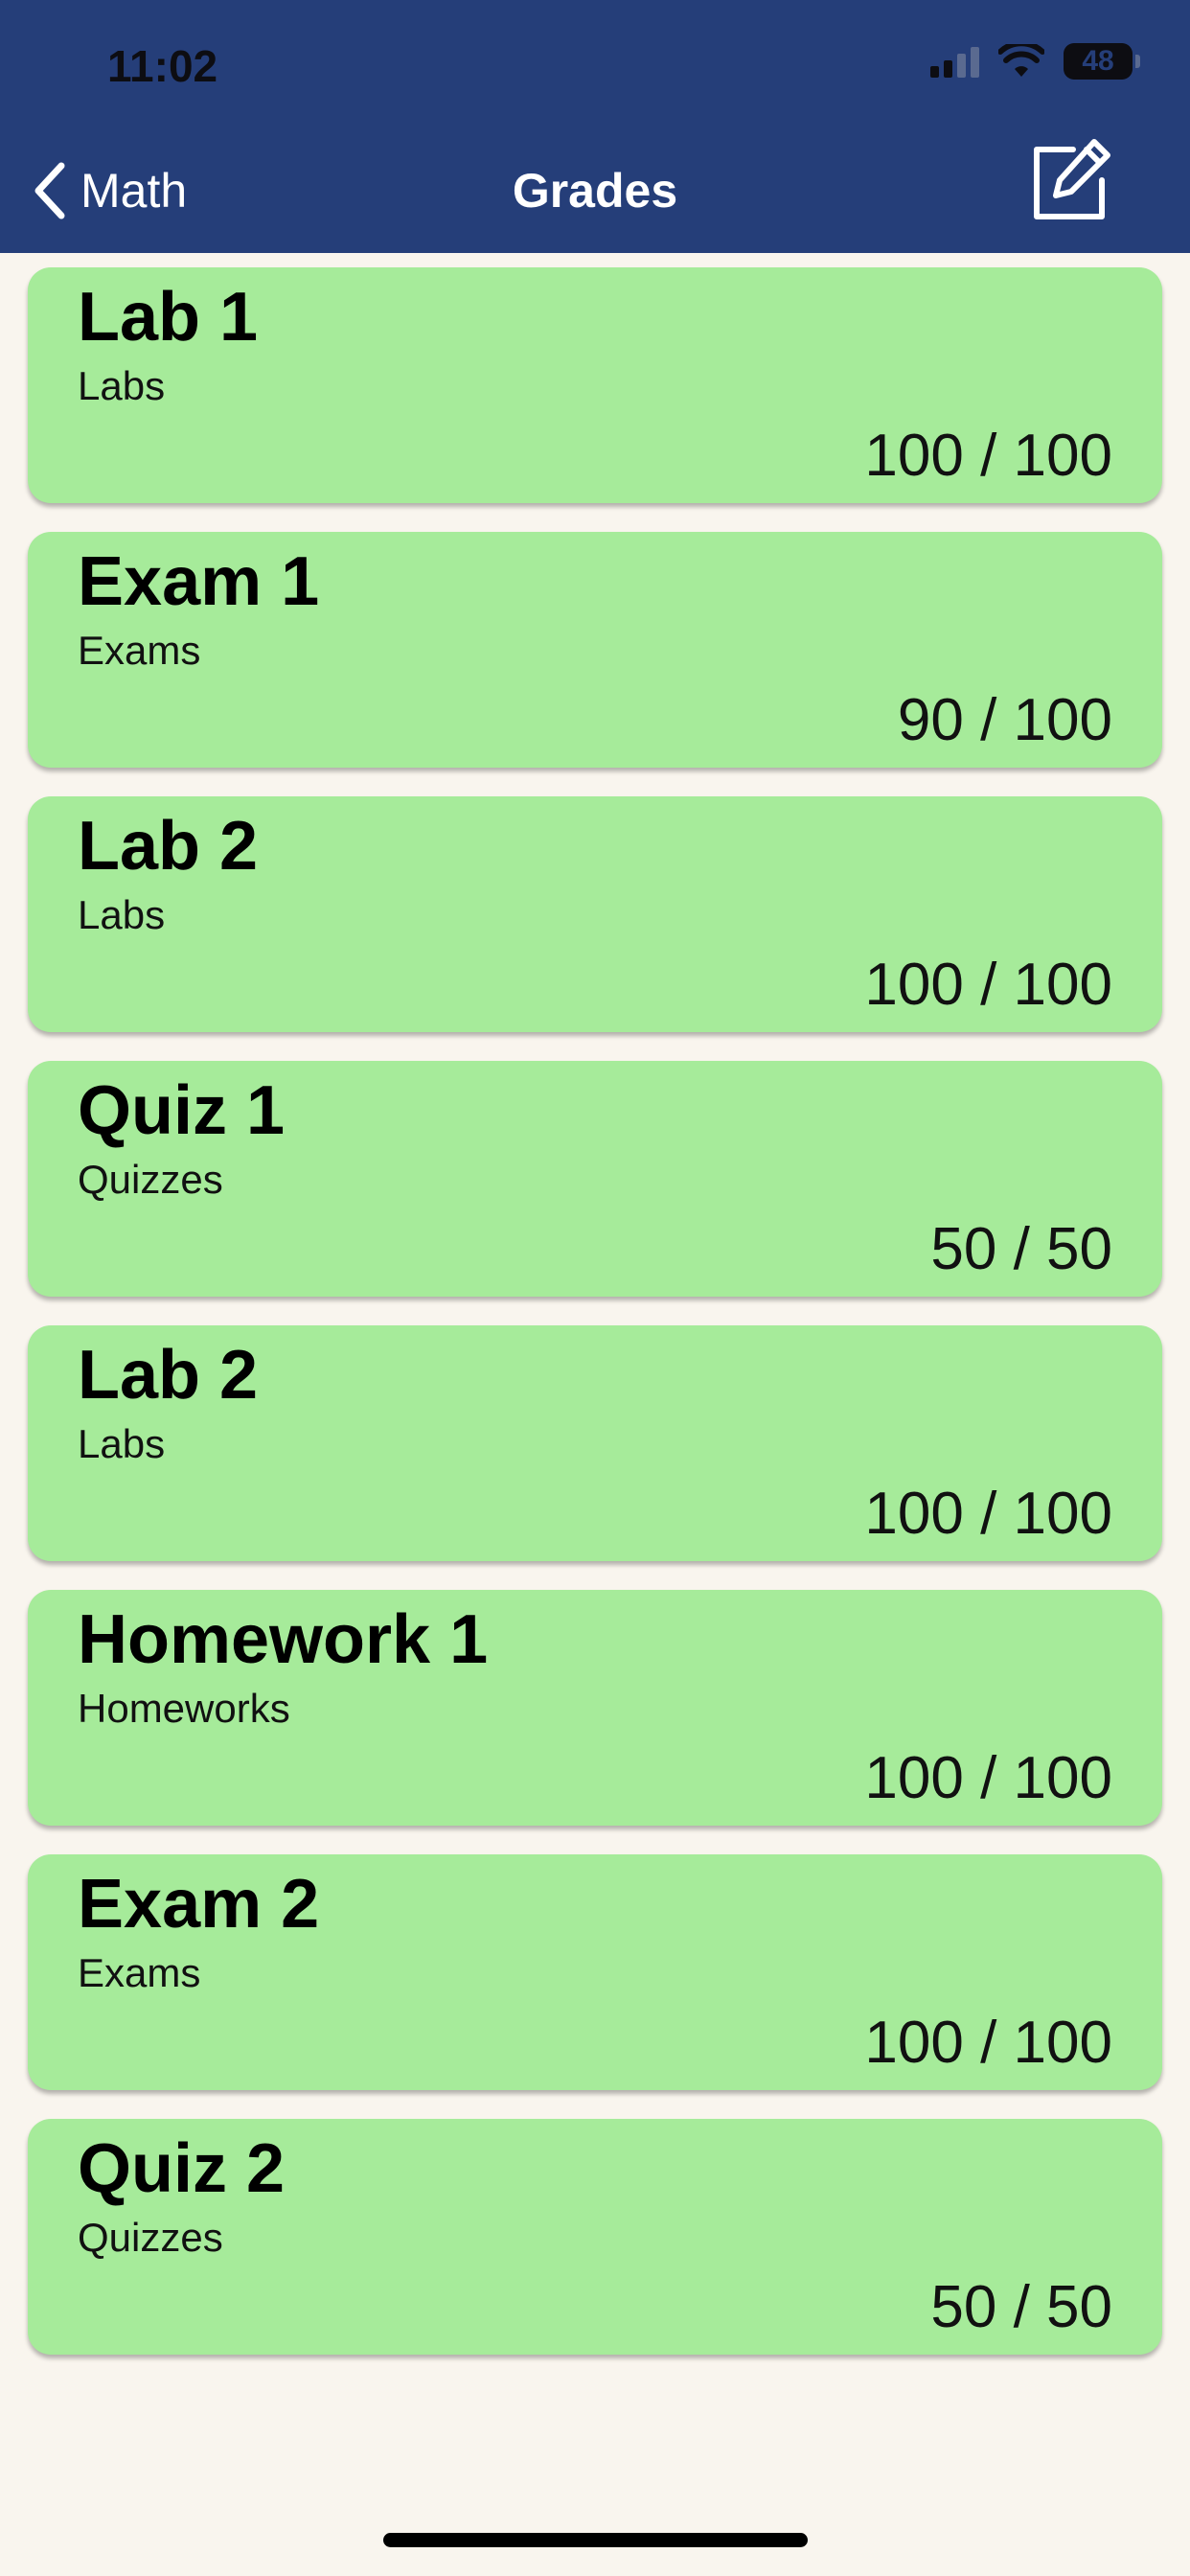 This screenshot has width=1190, height=2576. What do you see at coordinates (182, 1110) in the screenshot?
I see `grade-title: Quiz 1` at bounding box center [182, 1110].